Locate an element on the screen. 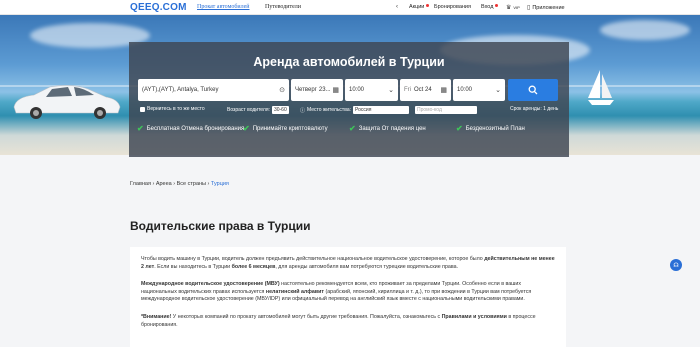  rental-period: Срок аренды: 1 день is located at coordinates (534, 109).